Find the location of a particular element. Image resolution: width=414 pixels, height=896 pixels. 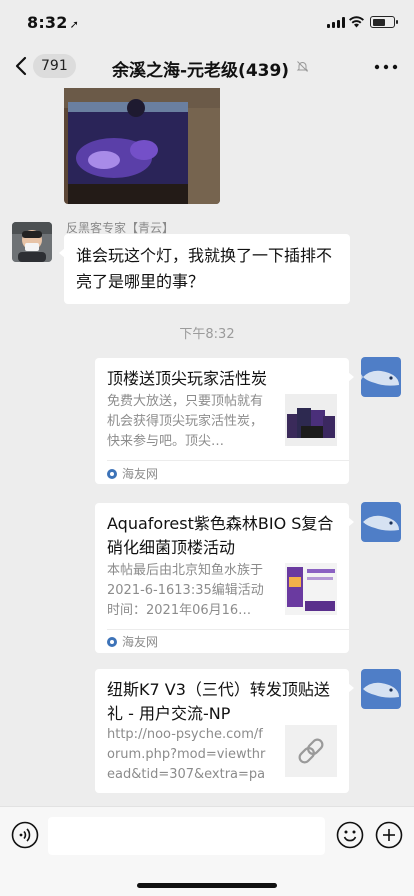

location-arrow-icon: ➚ is located at coordinates (74, 24).